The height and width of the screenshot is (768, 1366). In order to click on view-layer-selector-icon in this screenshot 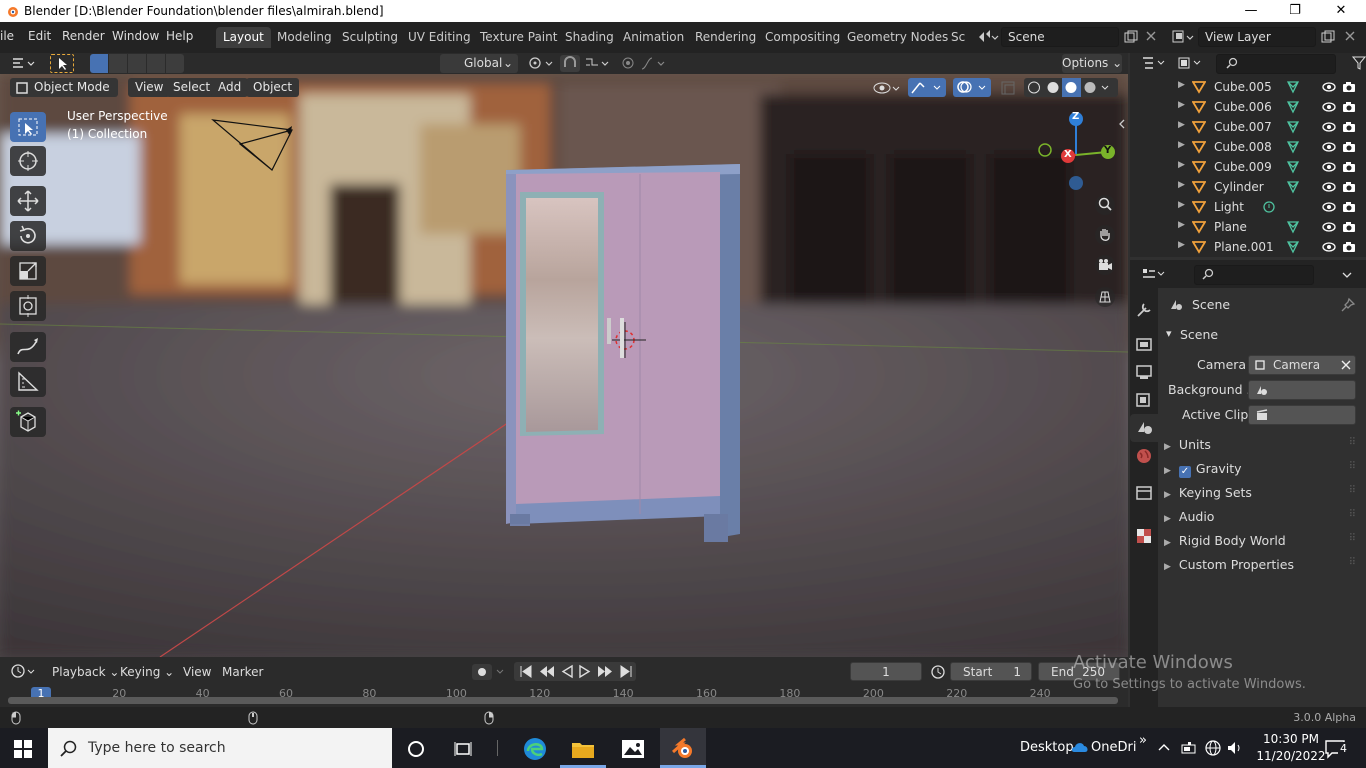, I will do `click(1183, 37)`.